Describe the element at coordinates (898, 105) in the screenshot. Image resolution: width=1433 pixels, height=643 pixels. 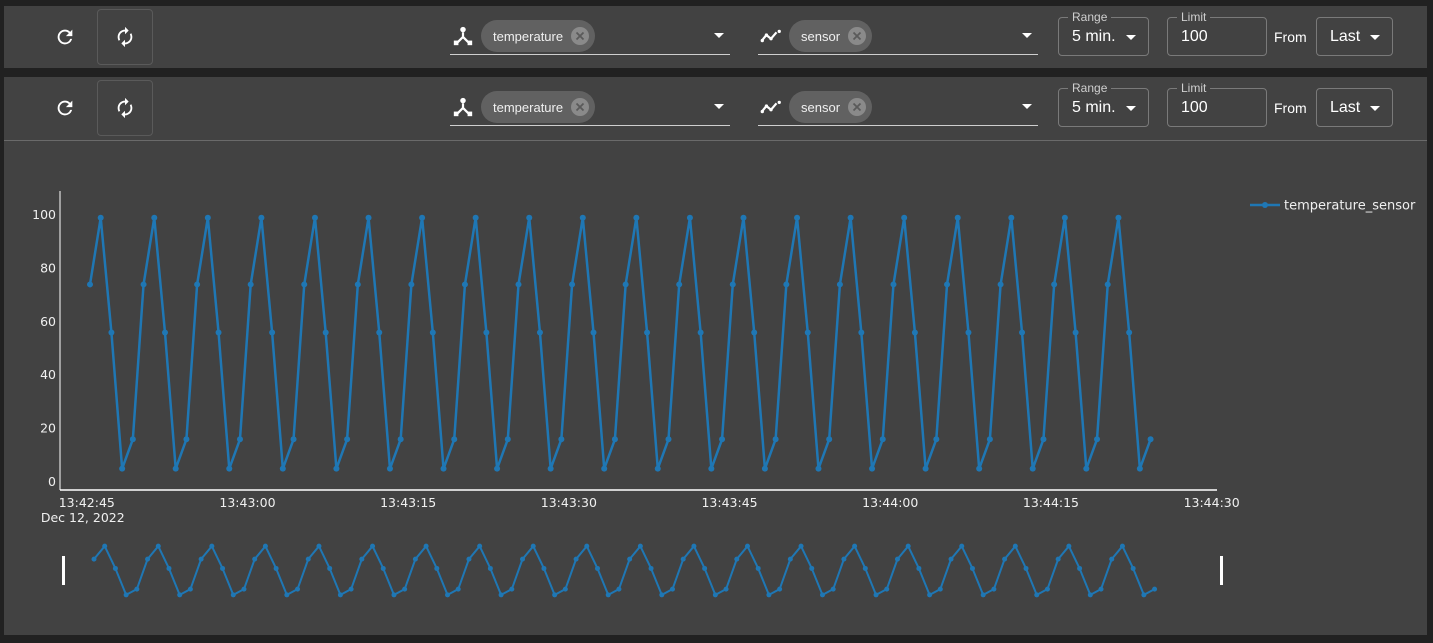
I see `field-select: sensor` at that location.